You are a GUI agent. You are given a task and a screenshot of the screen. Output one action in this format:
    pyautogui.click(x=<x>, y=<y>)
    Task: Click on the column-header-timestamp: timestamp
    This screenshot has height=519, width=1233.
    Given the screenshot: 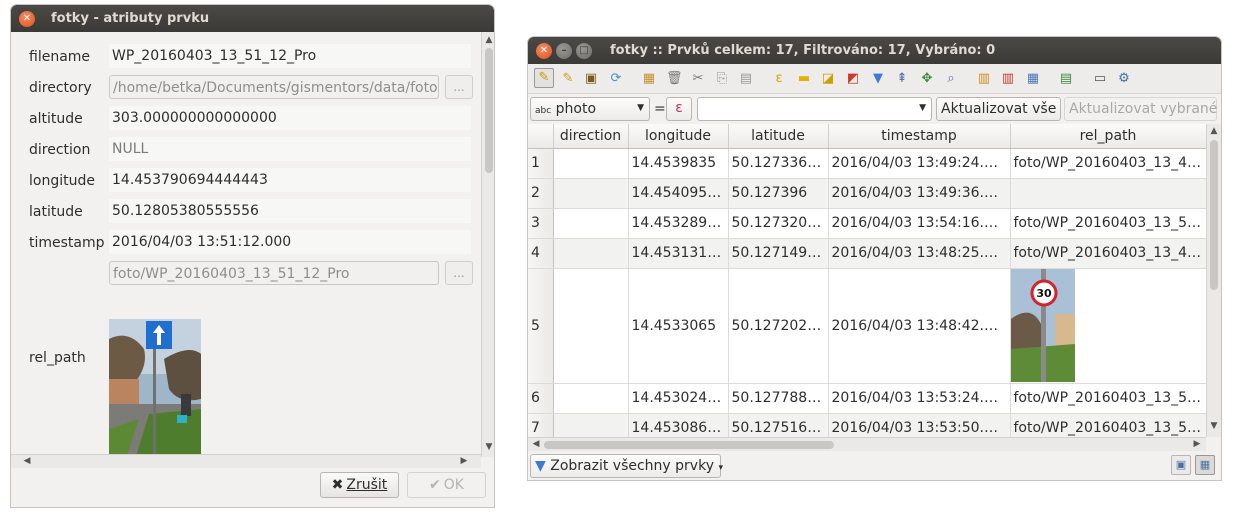 What is the action you would take?
    pyautogui.click(x=919, y=136)
    